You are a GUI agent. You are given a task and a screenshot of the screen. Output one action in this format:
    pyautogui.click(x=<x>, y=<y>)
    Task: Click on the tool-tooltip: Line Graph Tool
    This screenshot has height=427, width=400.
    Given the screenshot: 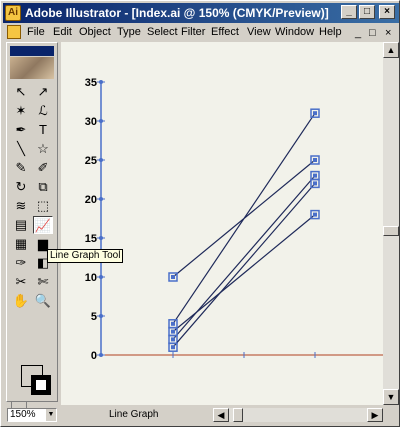 What is the action you would take?
    pyautogui.click(x=85, y=256)
    